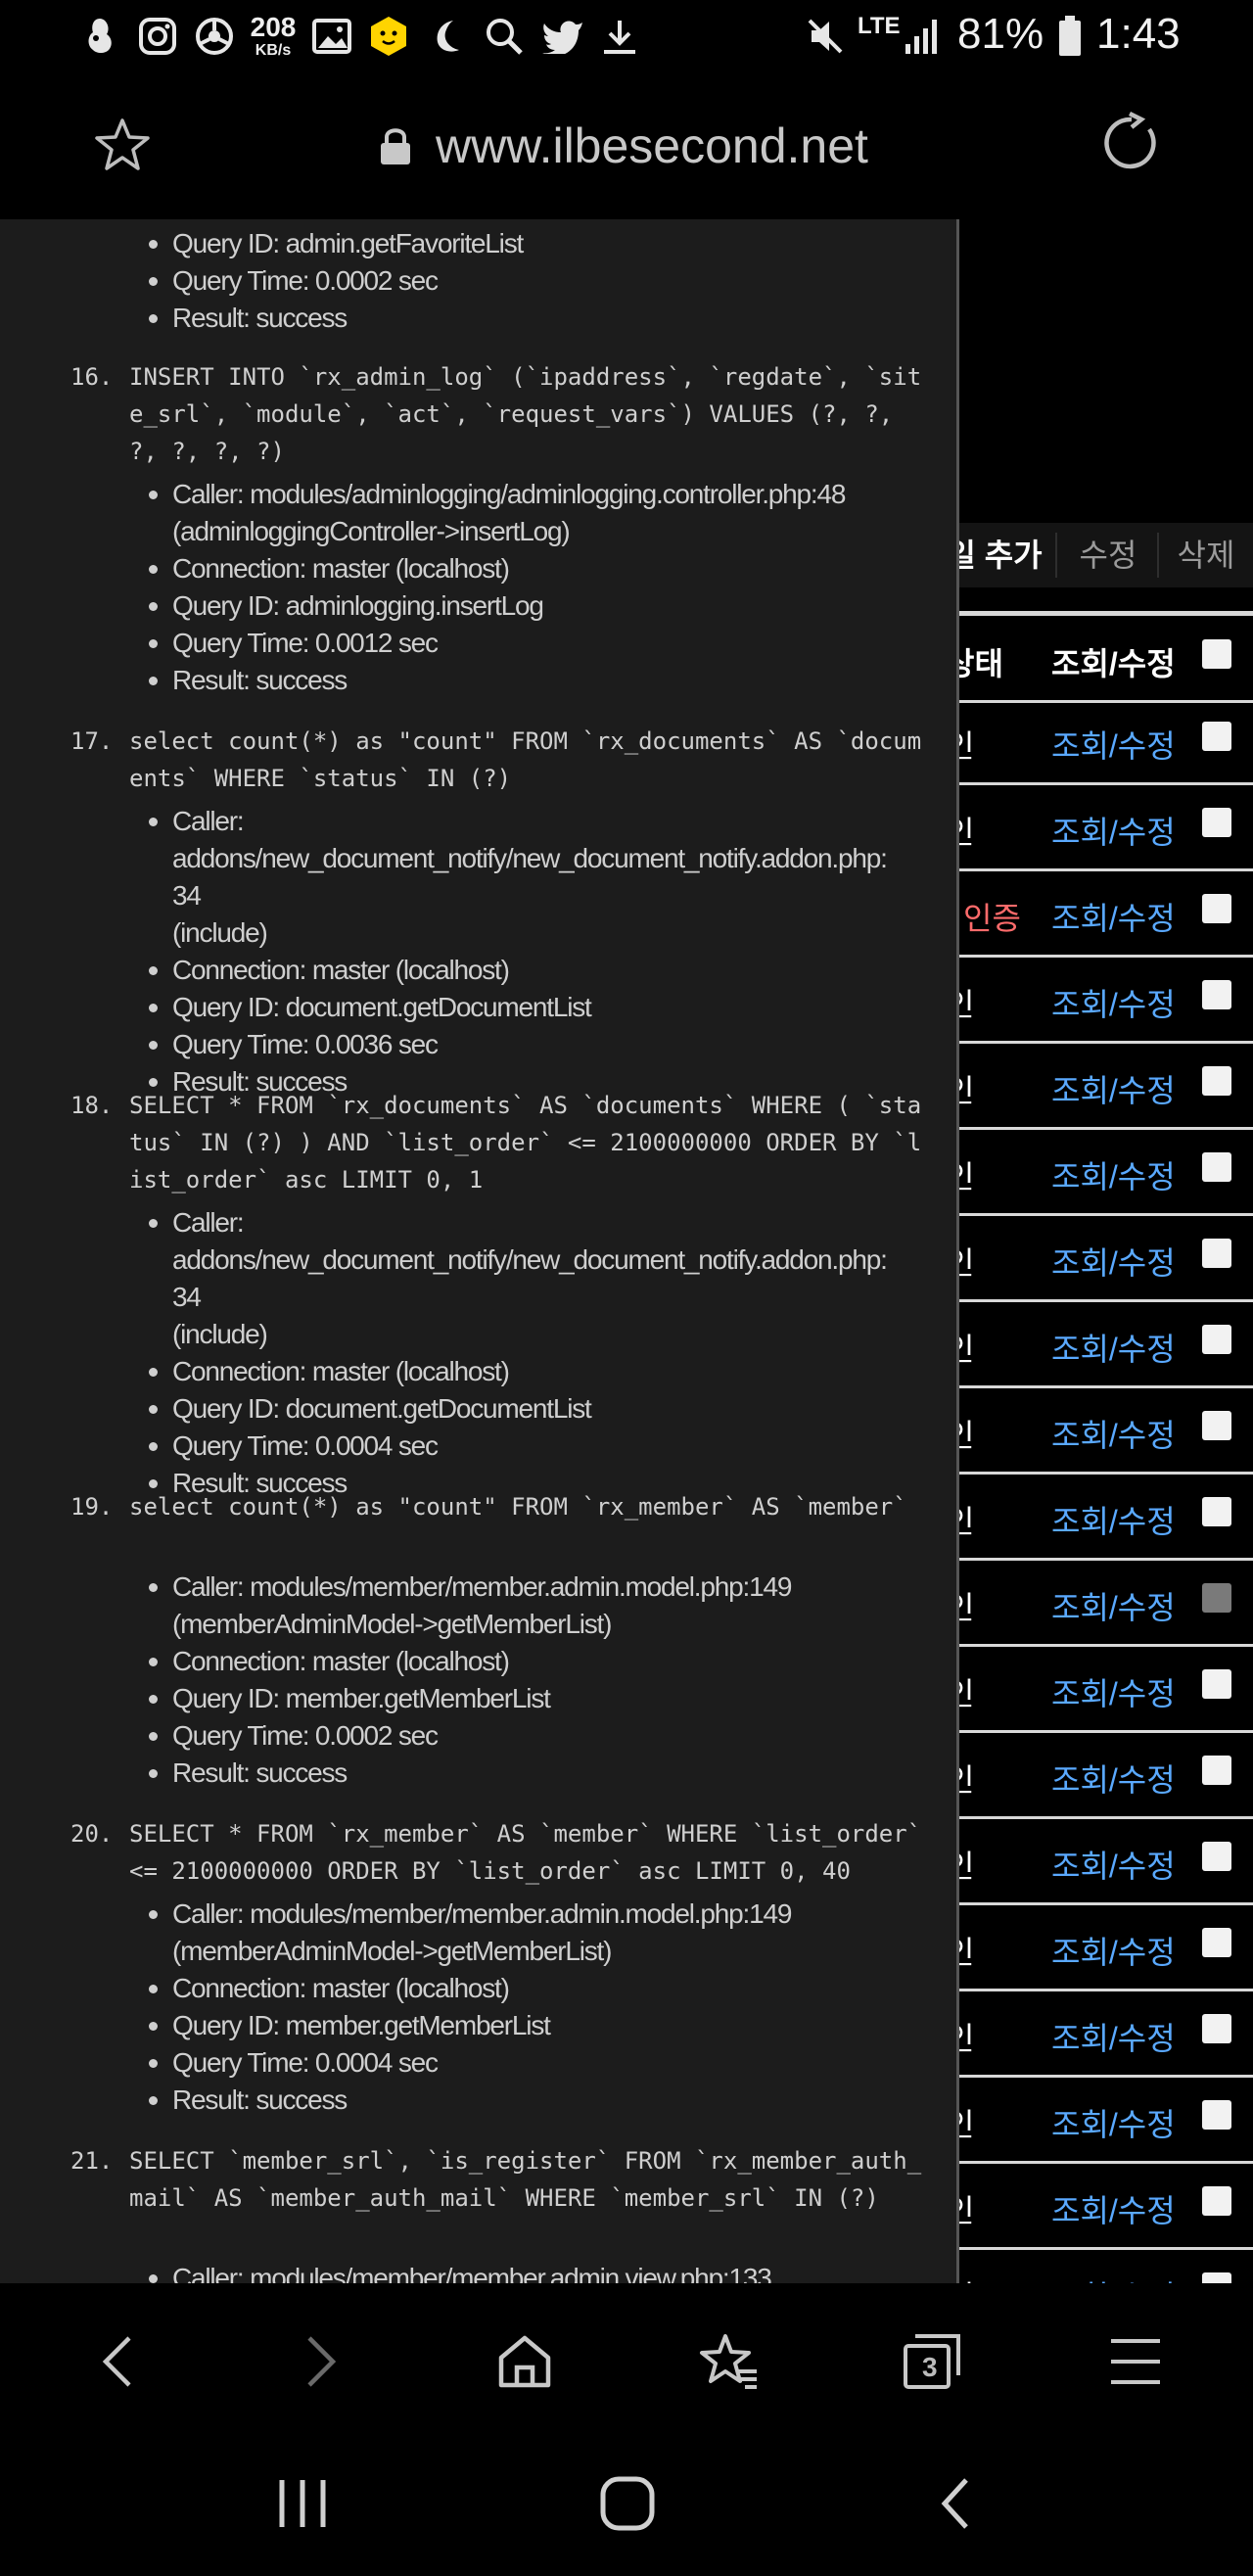  Describe the element at coordinates (1216, 654) in the screenshot. I see `select-all-checkbox` at that location.